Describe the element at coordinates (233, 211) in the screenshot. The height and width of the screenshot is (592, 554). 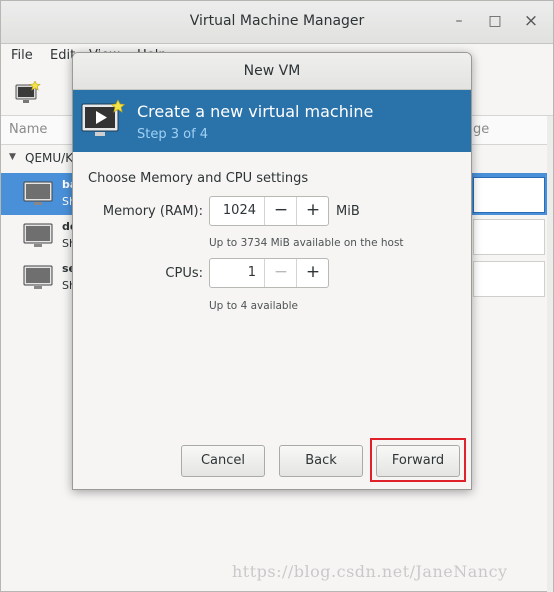
I see `memory-value: 1024` at that location.